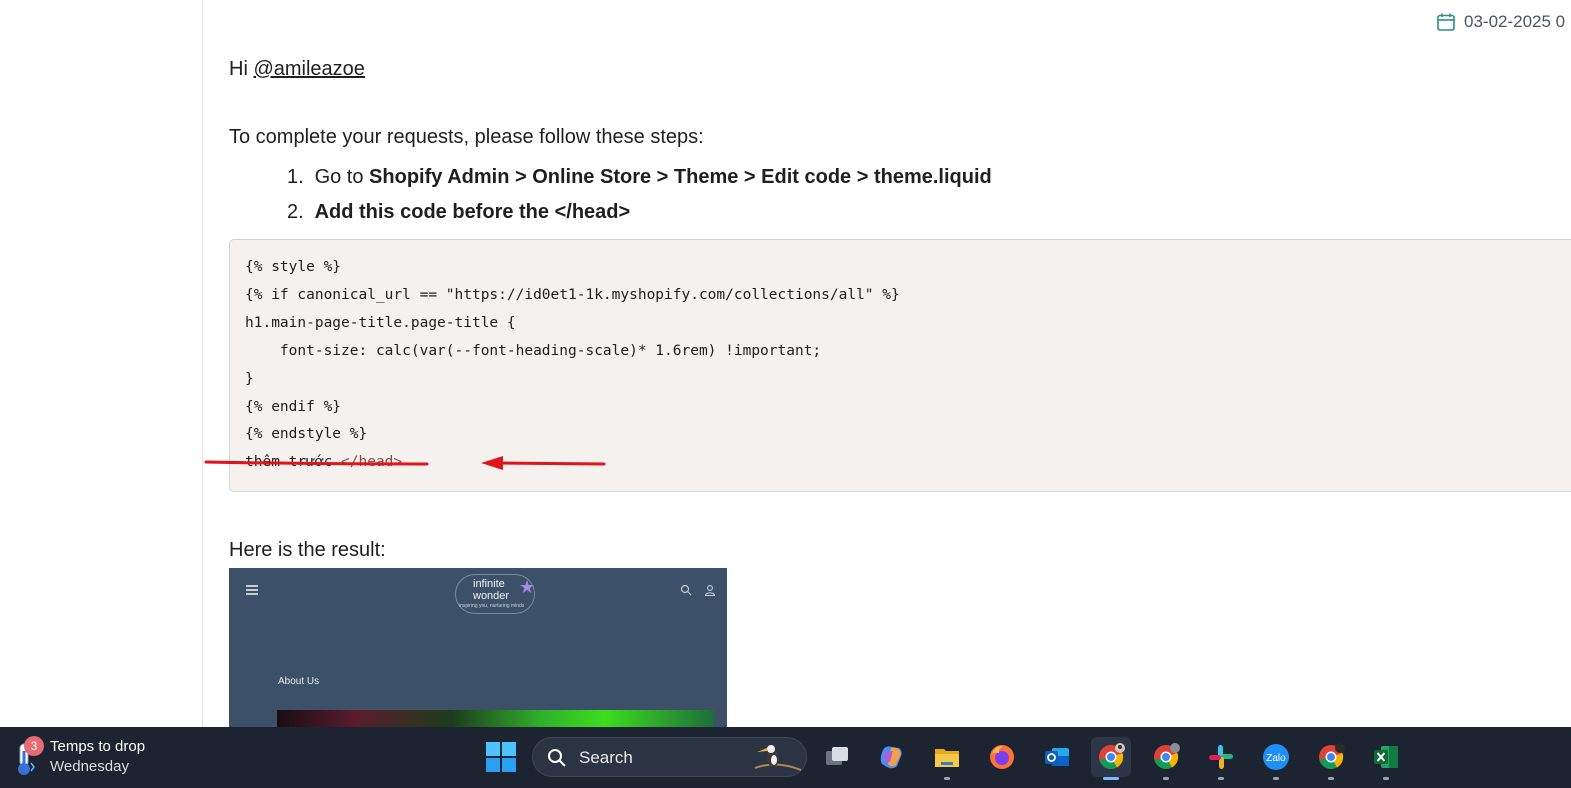  I want to click on search-placeholder: Search, so click(606, 757).